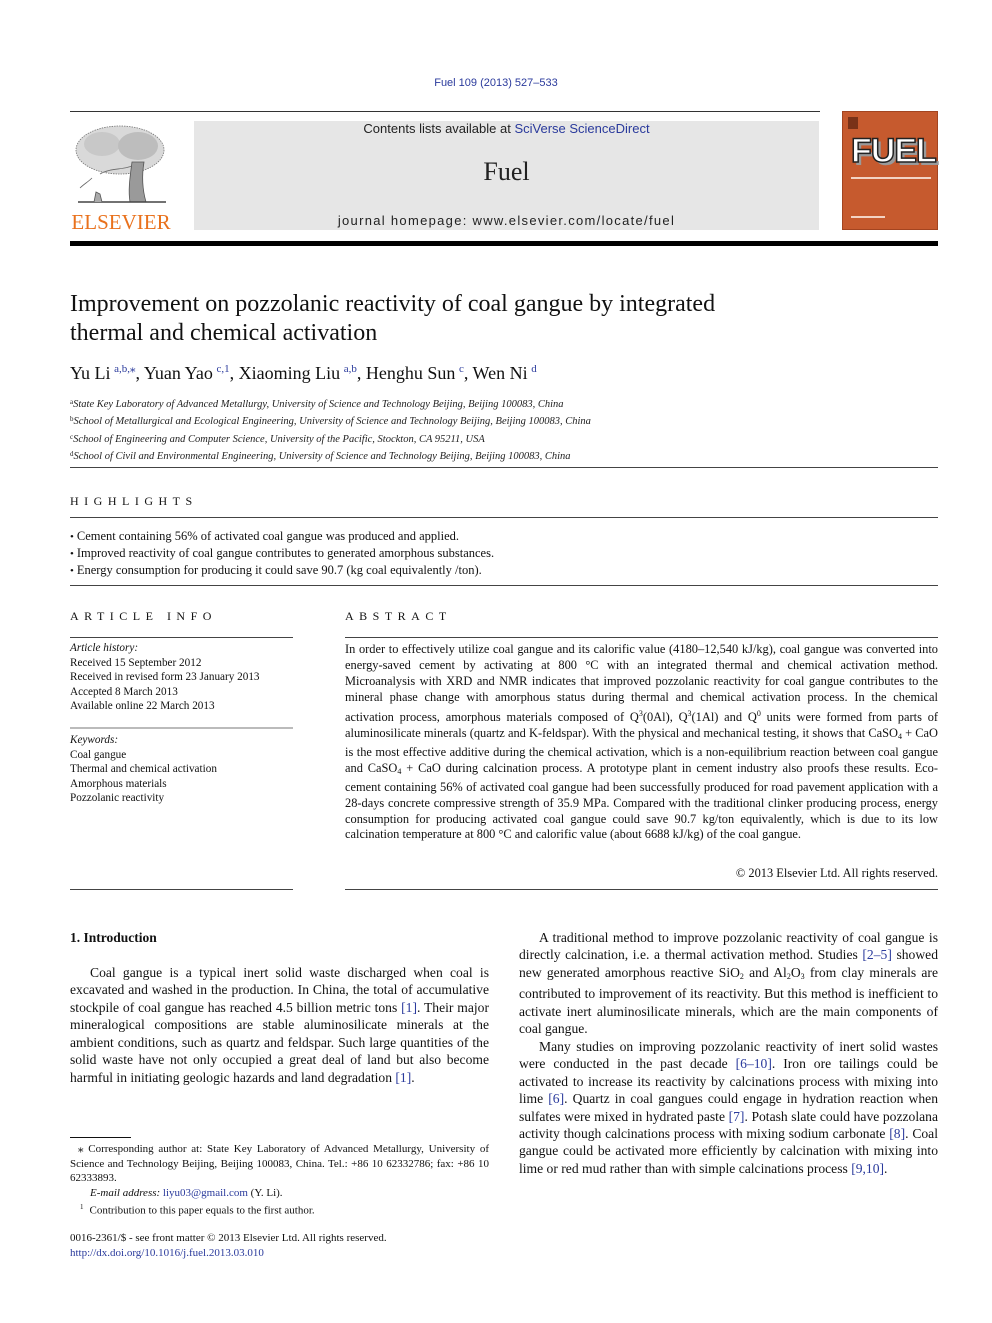 This screenshot has width=992, height=1323. I want to click on author-affiliation-marks: c,1, so click(222, 369).